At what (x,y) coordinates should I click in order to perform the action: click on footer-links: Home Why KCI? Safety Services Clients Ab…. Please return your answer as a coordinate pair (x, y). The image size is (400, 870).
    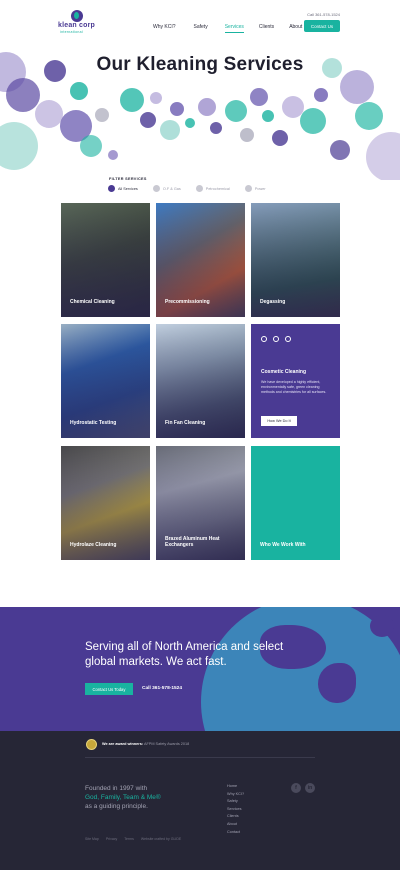
    Looking at the image, I should click on (235, 809).